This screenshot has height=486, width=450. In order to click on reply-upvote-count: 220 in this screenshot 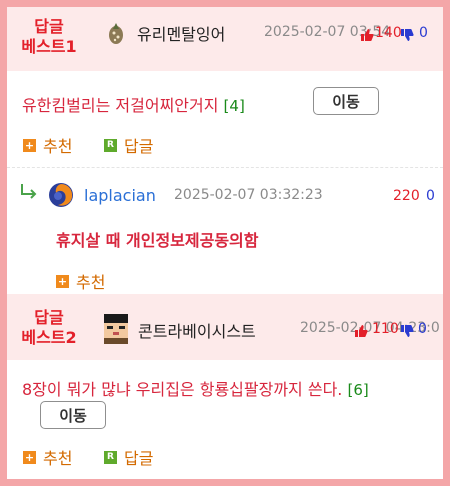, I will do `click(406, 196)`.